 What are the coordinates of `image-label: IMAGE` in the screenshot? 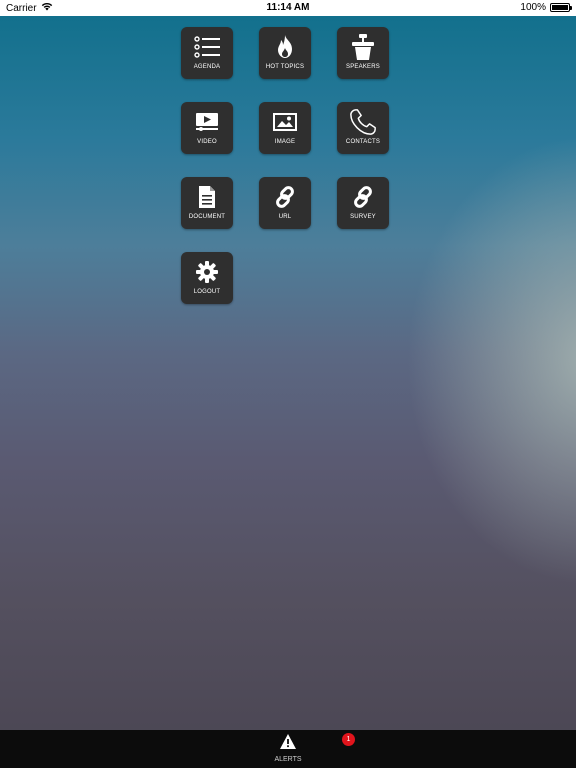 It's located at (285, 142).